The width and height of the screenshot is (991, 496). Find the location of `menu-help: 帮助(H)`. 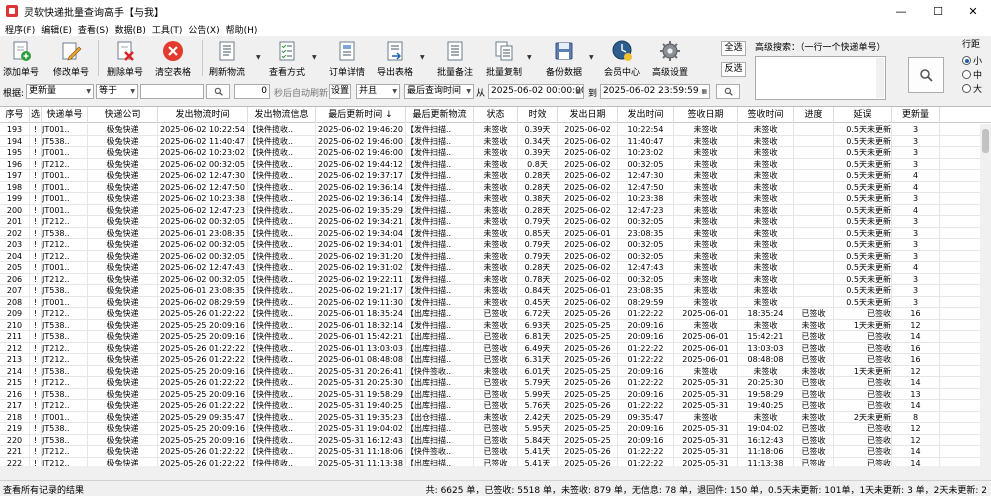

menu-help: 帮助(H) is located at coordinates (242, 29).